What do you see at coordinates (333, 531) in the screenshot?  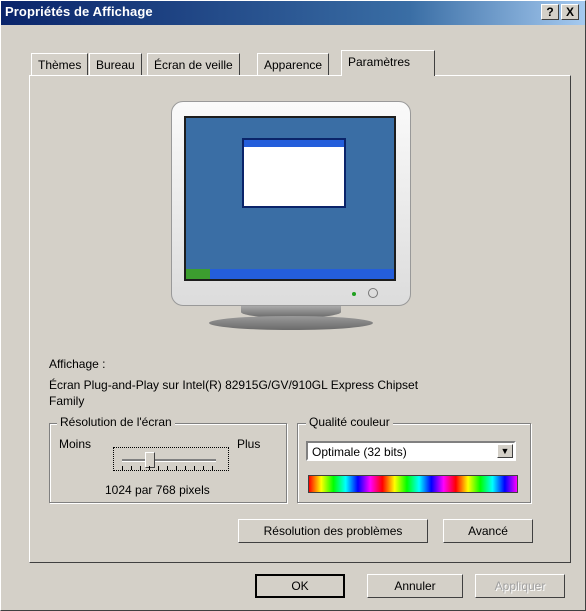 I see `troubleshoot-button: Résolution des problèmes` at bounding box center [333, 531].